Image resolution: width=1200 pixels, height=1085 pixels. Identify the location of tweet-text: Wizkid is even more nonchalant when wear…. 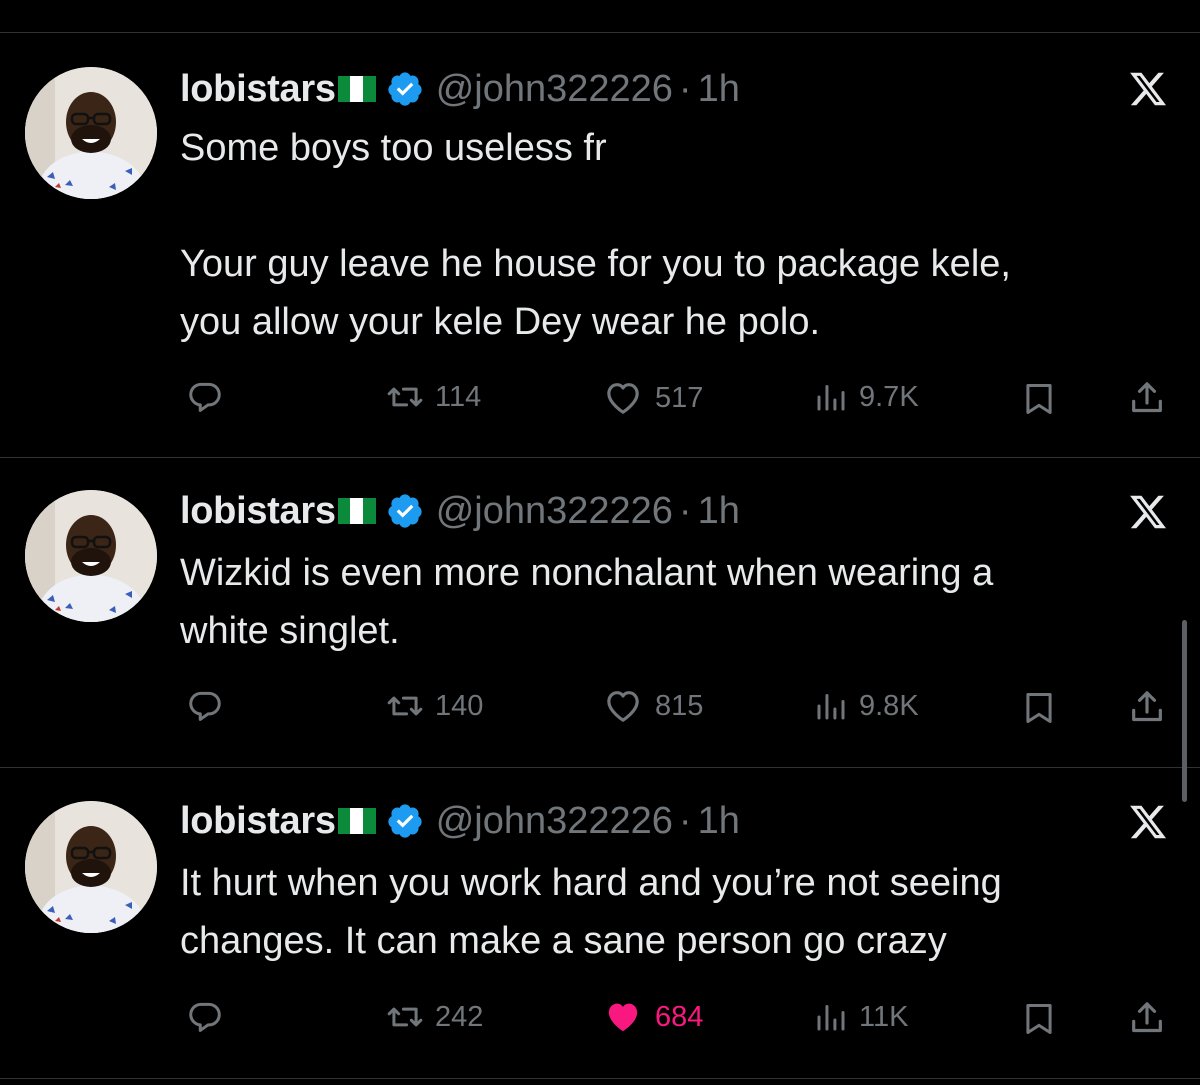
(587, 602).